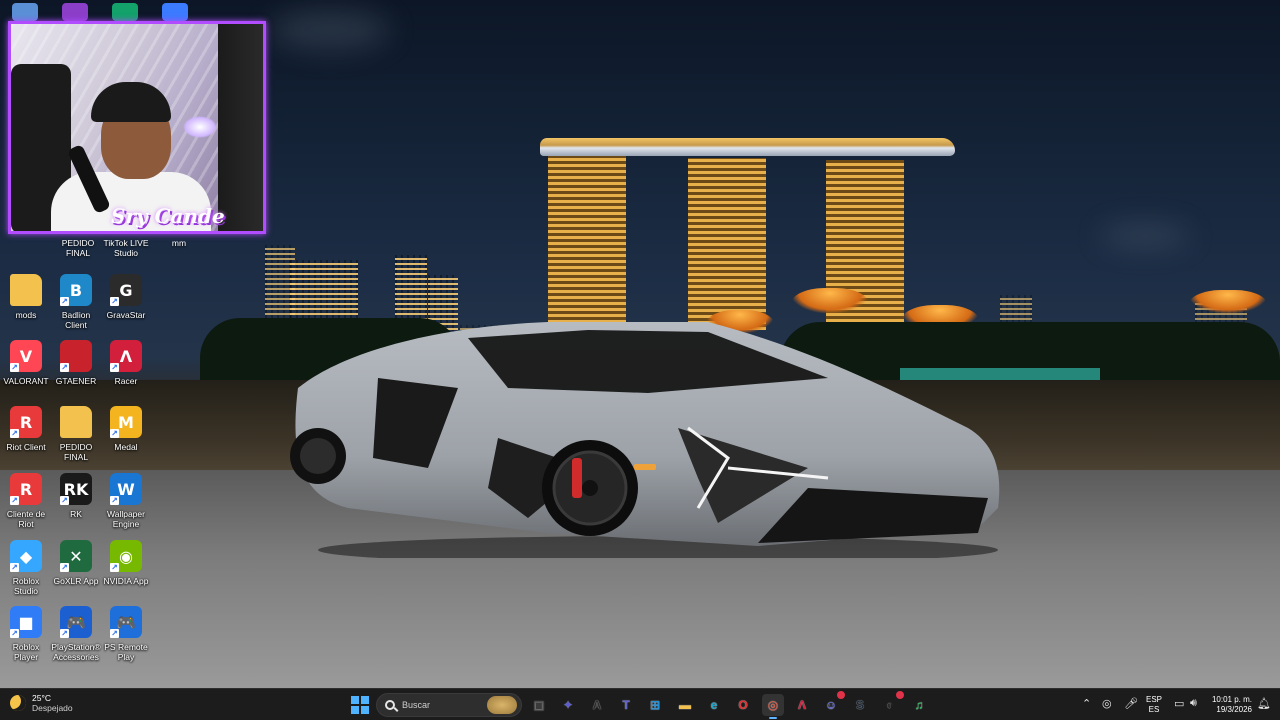 This screenshot has width=1280, height=720. What do you see at coordinates (1193, 703) in the screenshot?
I see `volume-icon: 🔊︎` at bounding box center [1193, 703].